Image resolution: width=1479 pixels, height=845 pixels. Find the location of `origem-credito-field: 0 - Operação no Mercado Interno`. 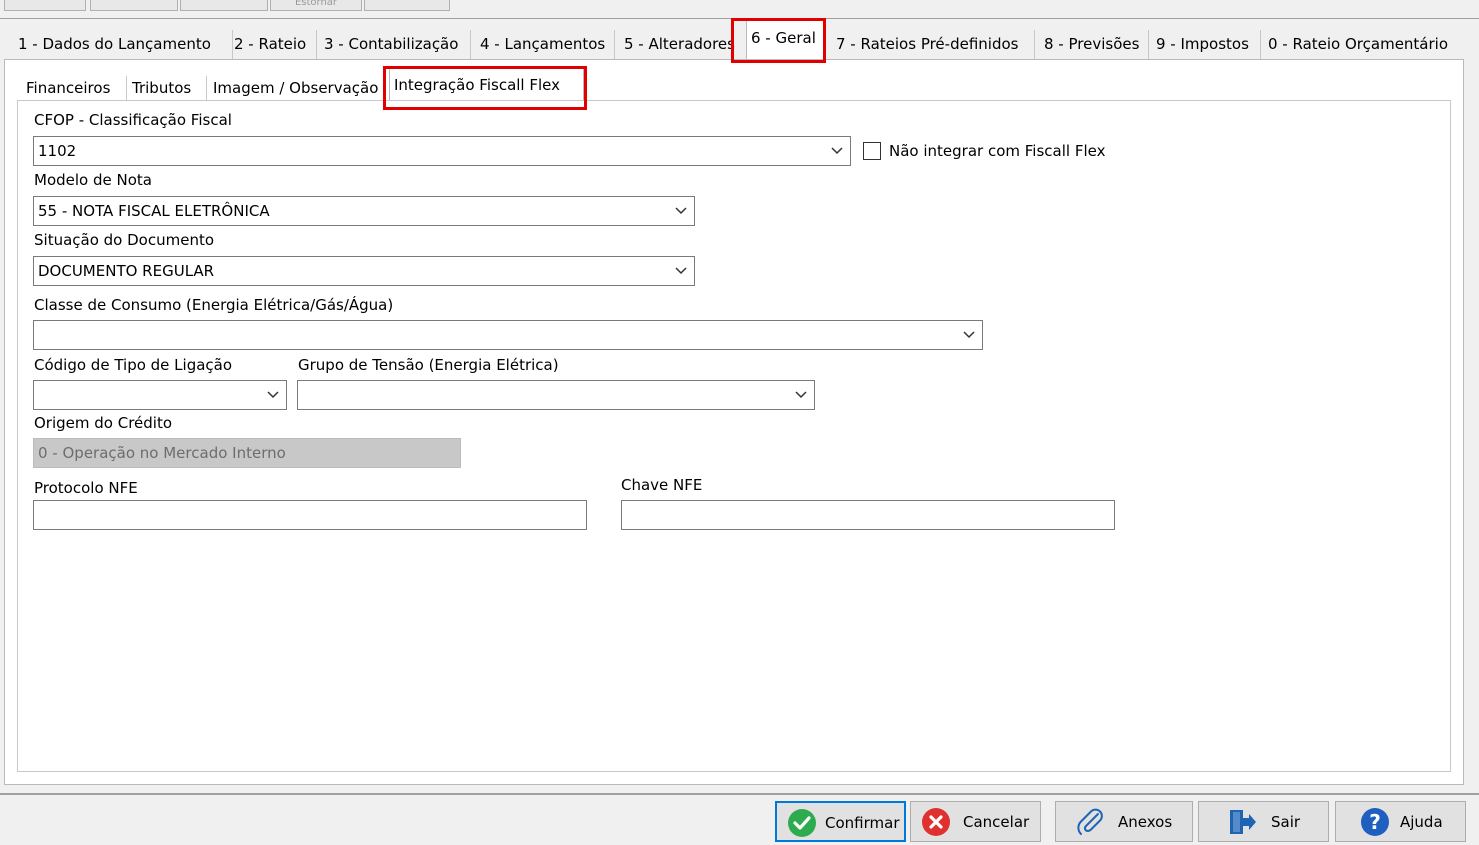

origem-credito-field: 0 - Operação no Mercado Interno is located at coordinates (247, 453).